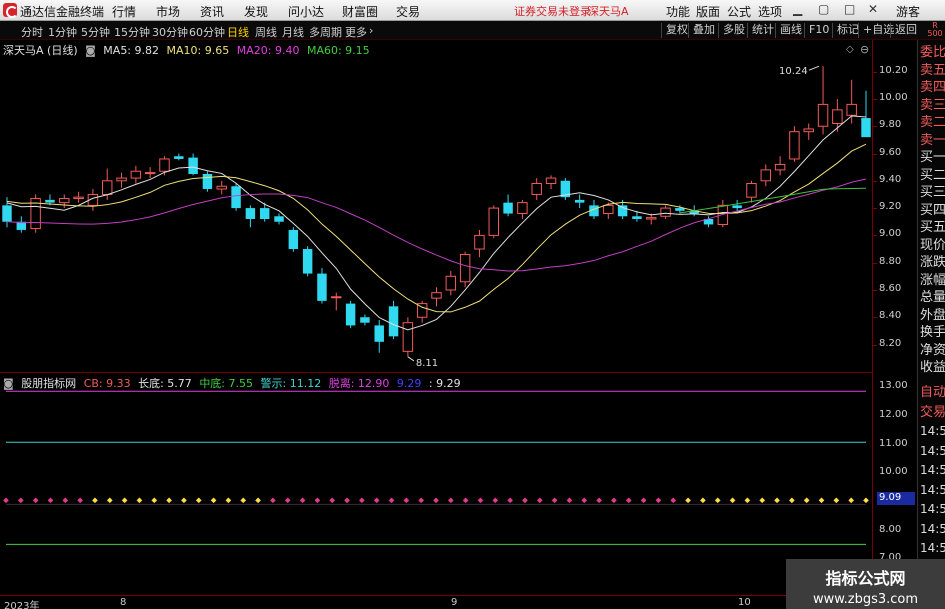 The image size is (945, 609). Describe the element at coordinates (893, 386) in the screenshot. I see `indicator-tick: 13.00` at that location.